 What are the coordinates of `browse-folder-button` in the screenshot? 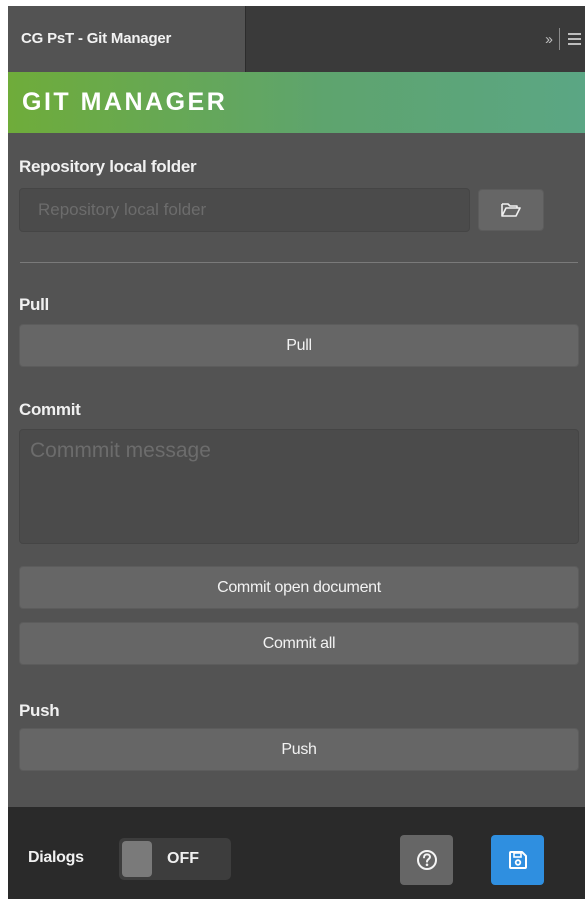 It's located at (511, 210).